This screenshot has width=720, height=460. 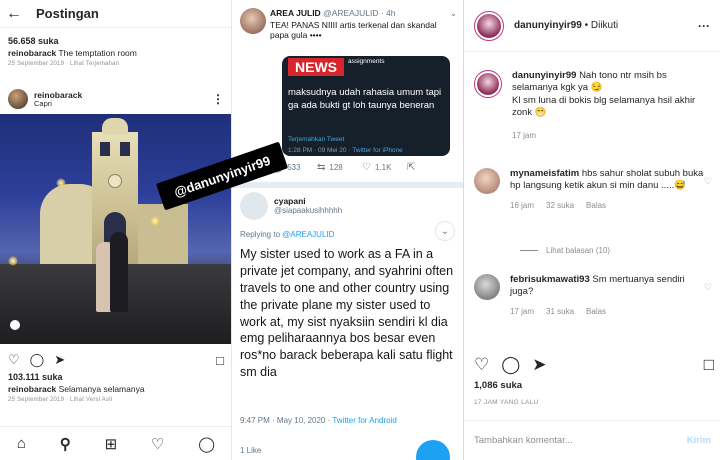 I want to click on profile-icon: ◯, so click(x=206, y=444).